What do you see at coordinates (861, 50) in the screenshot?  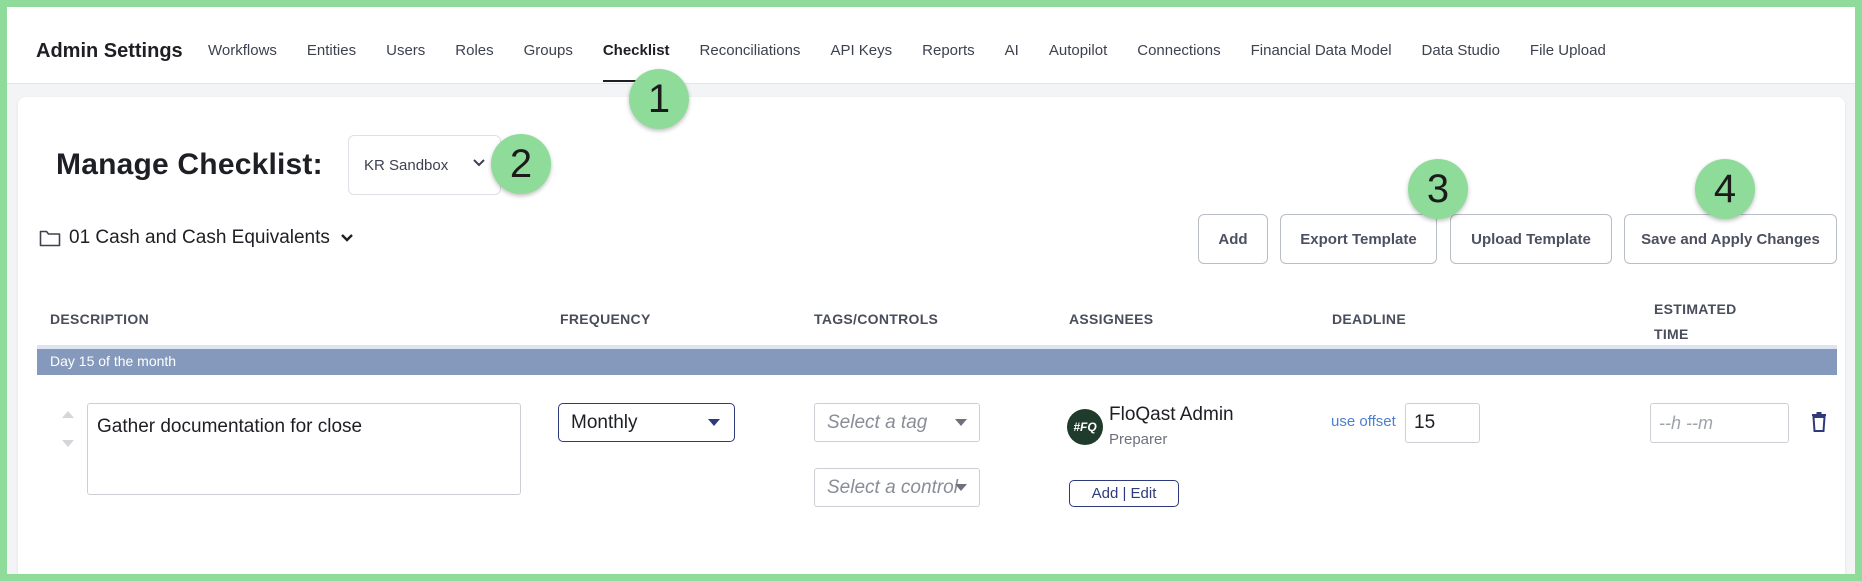 I see `tab-api-keys: API Keys` at bounding box center [861, 50].